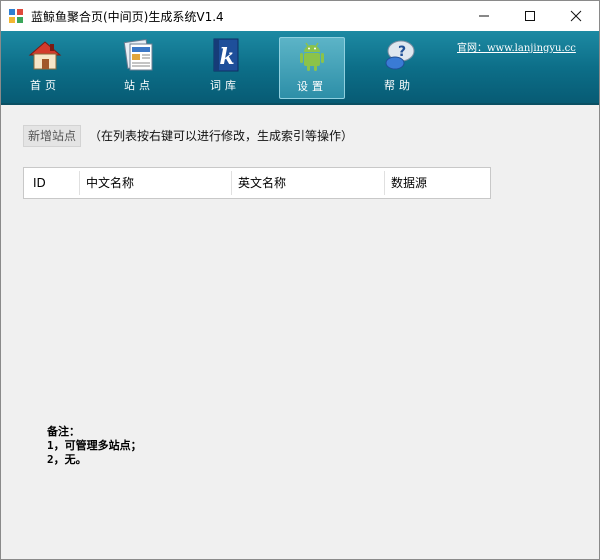  I want to click on close-button, so click(576, 16).